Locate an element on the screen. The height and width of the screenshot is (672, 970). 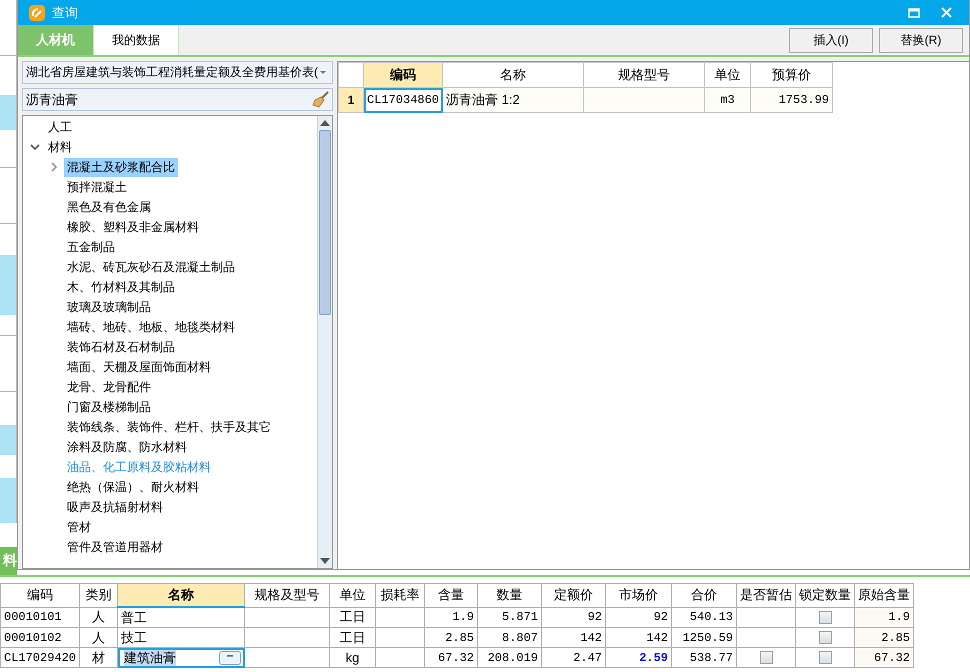
table-cell: 208.019 is located at coordinates (510, 658).